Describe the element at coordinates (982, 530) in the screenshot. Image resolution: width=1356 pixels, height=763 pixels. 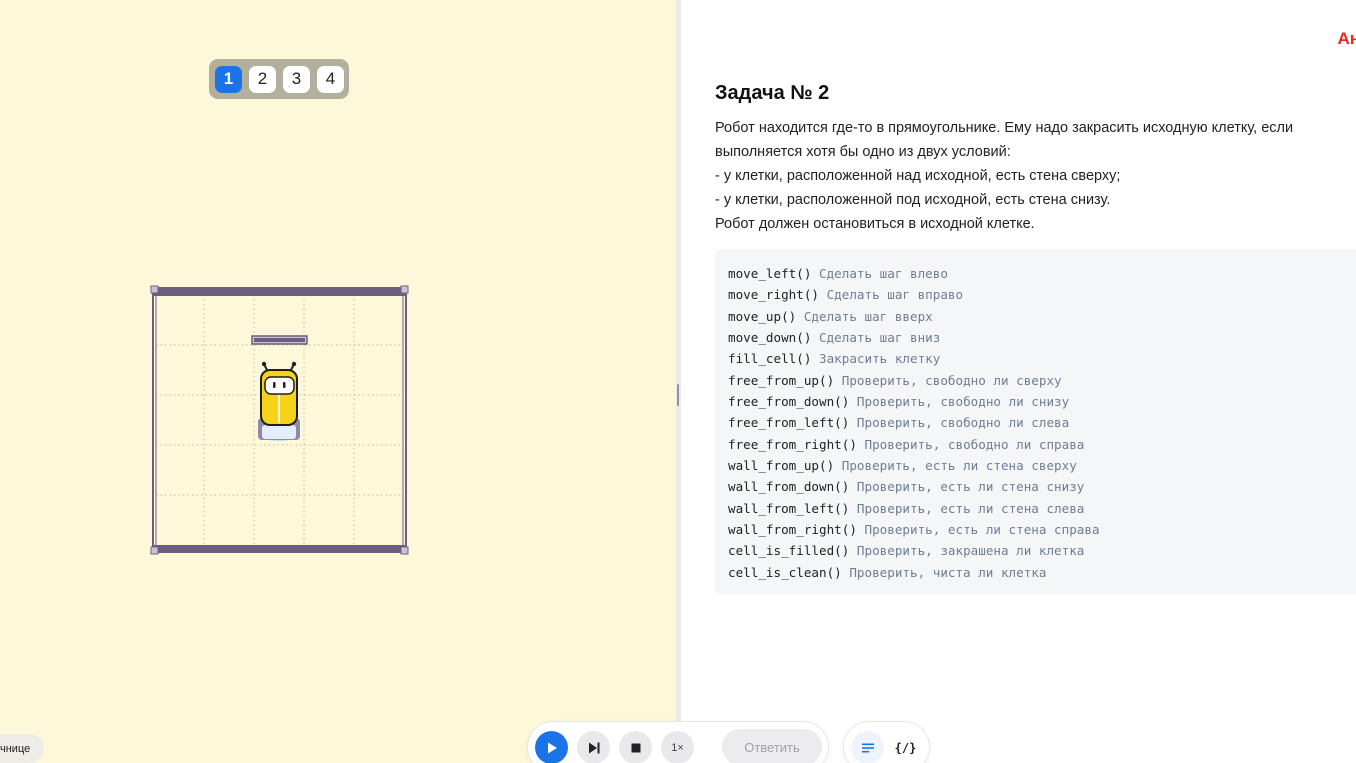
I see `api-description: Проверить, есть ли стена справа` at that location.